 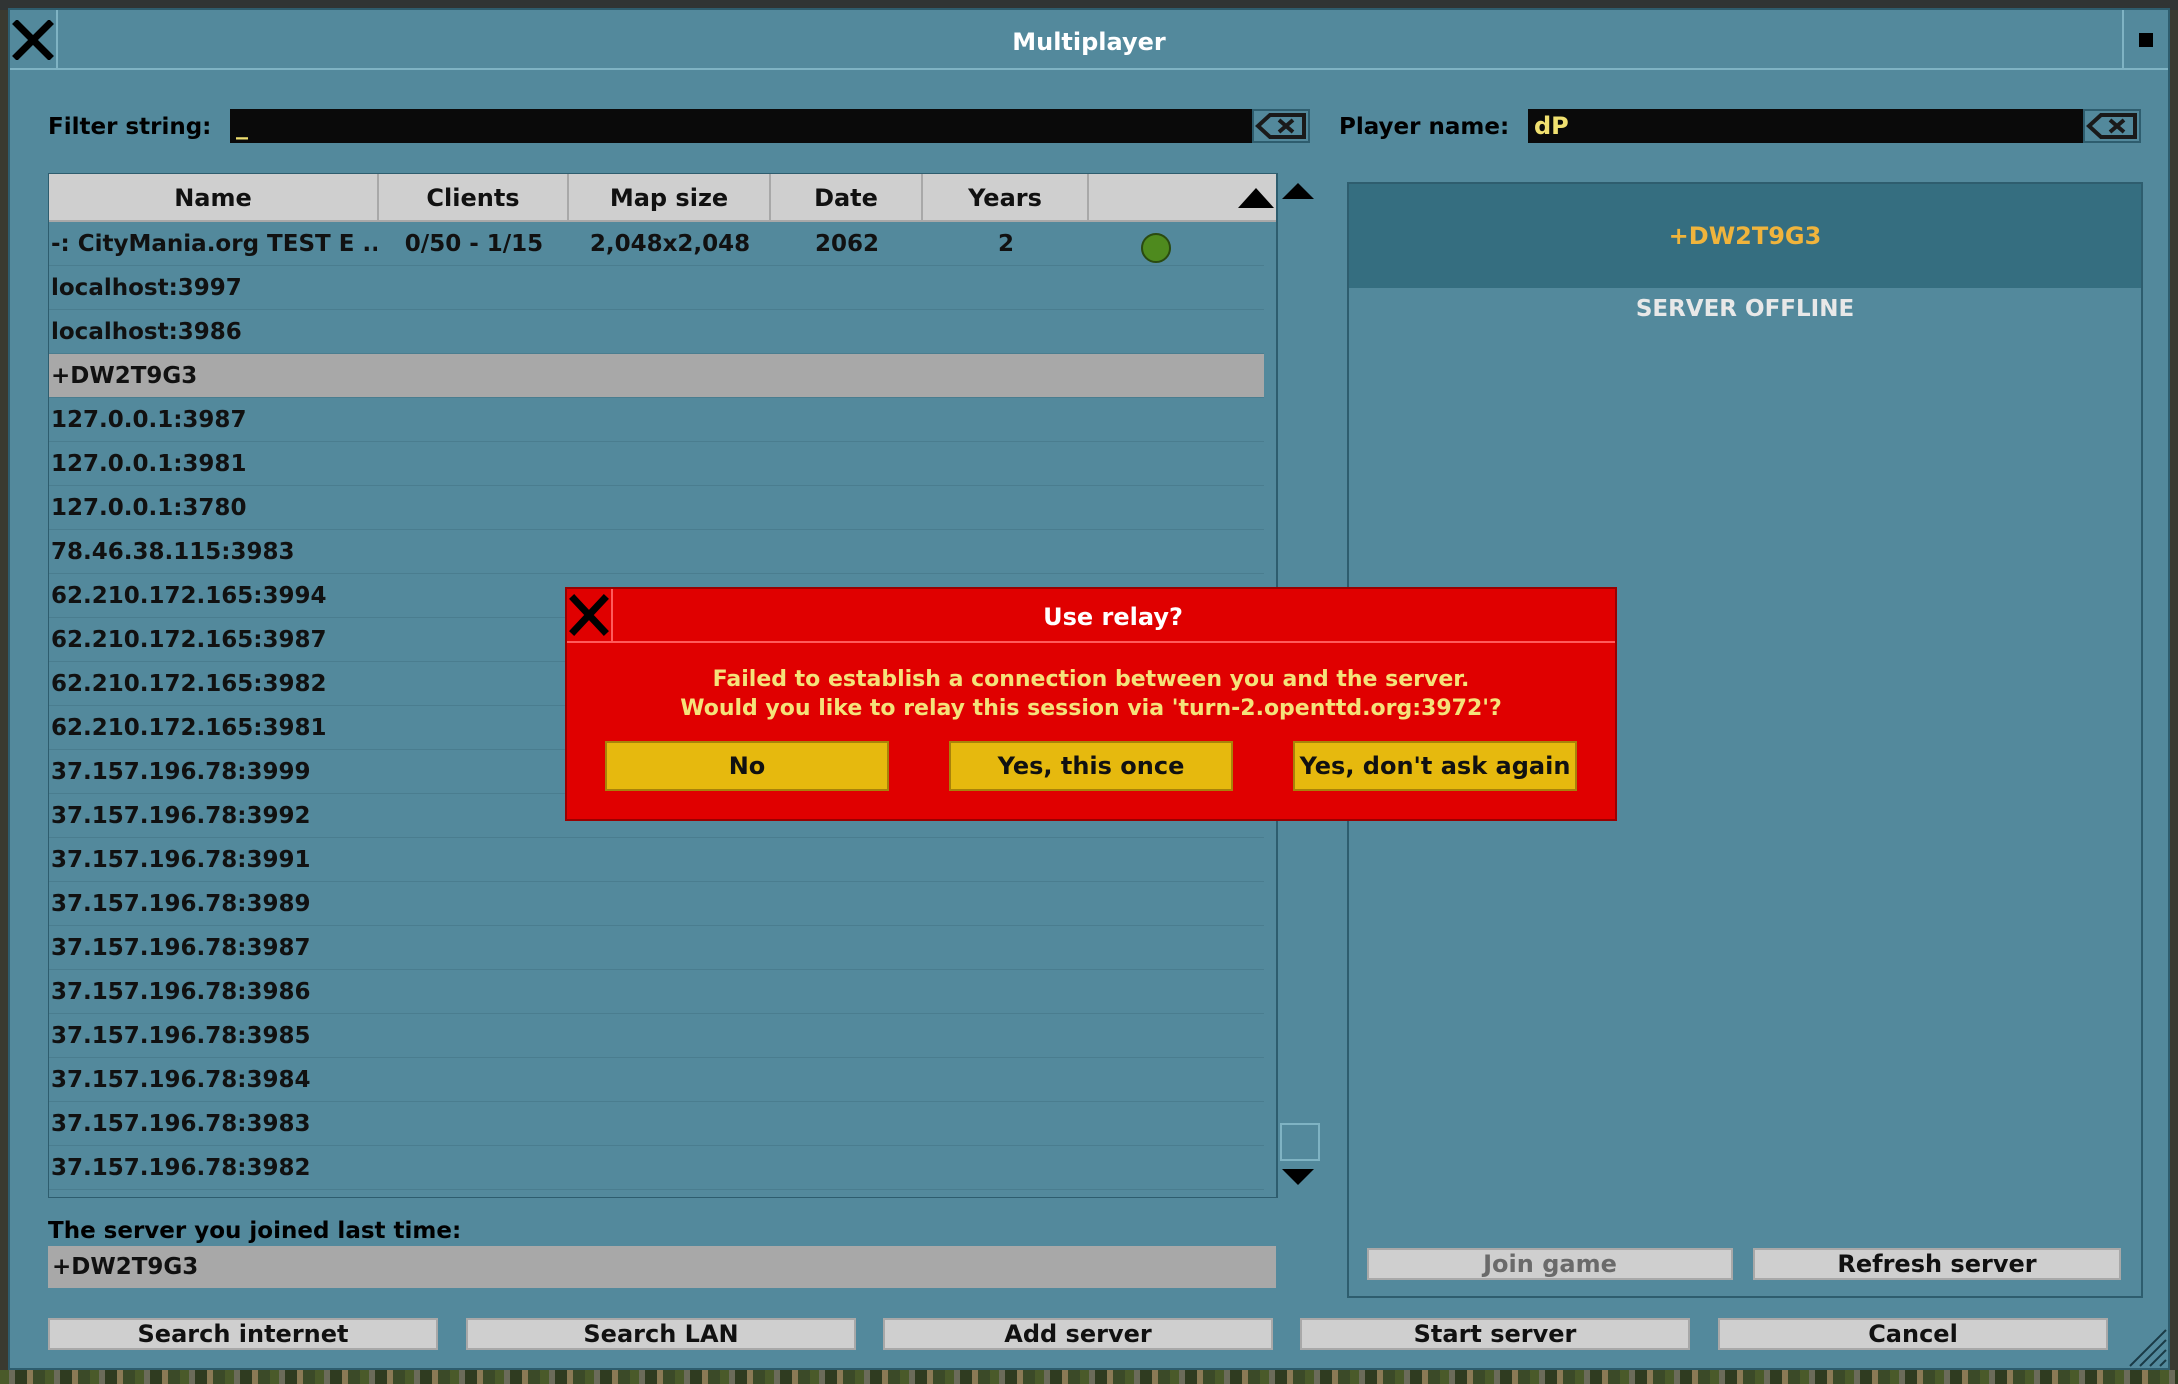 What do you see at coordinates (1495, 1334) in the screenshot?
I see `start-server-button: Start server` at bounding box center [1495, 1334].